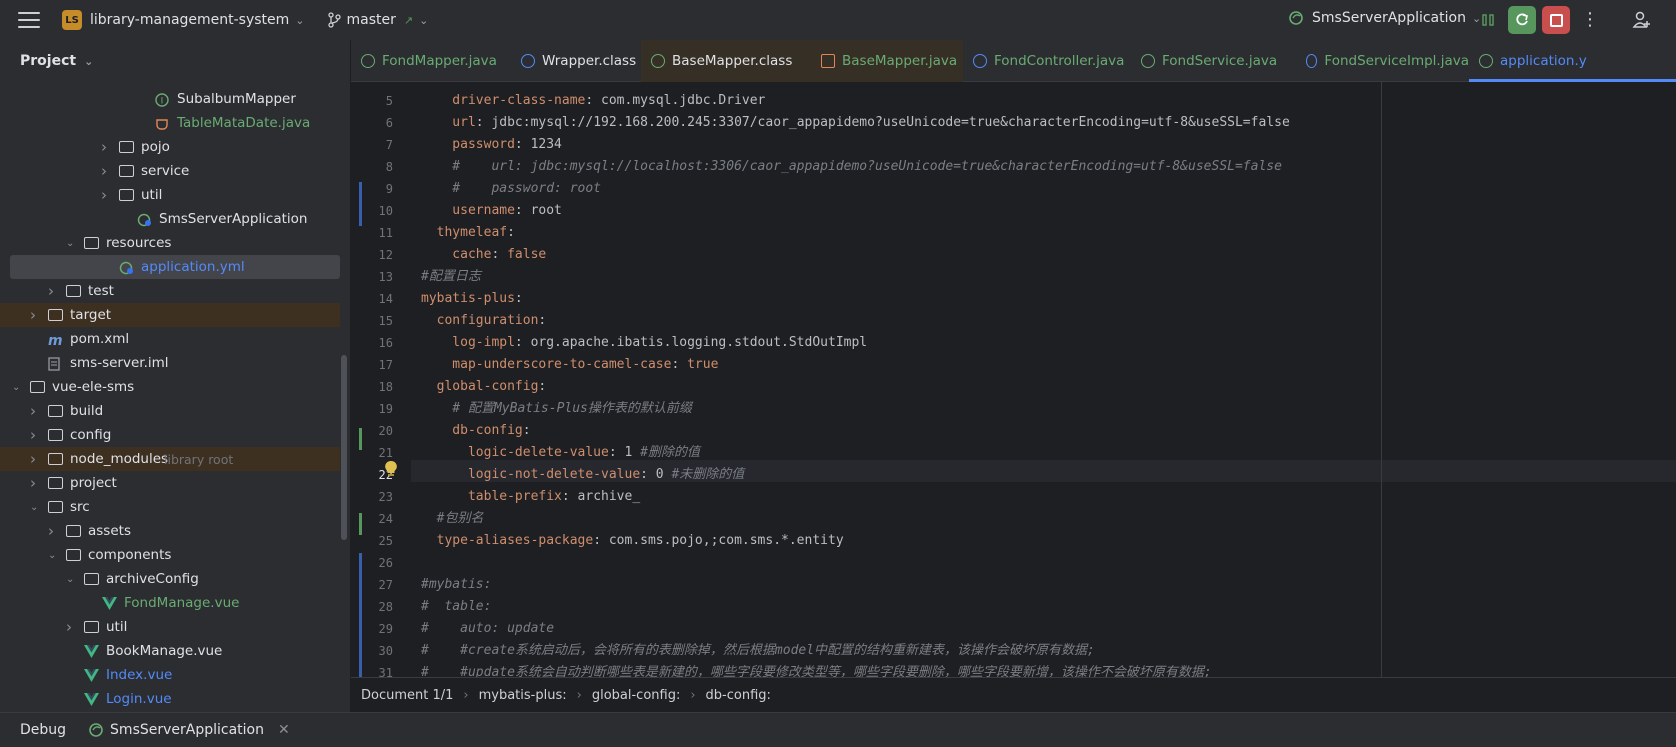  What do you see at coordinates (334, 20) in the screenshot?
I see `git-branch-icon` at bounding box center [334, 20].